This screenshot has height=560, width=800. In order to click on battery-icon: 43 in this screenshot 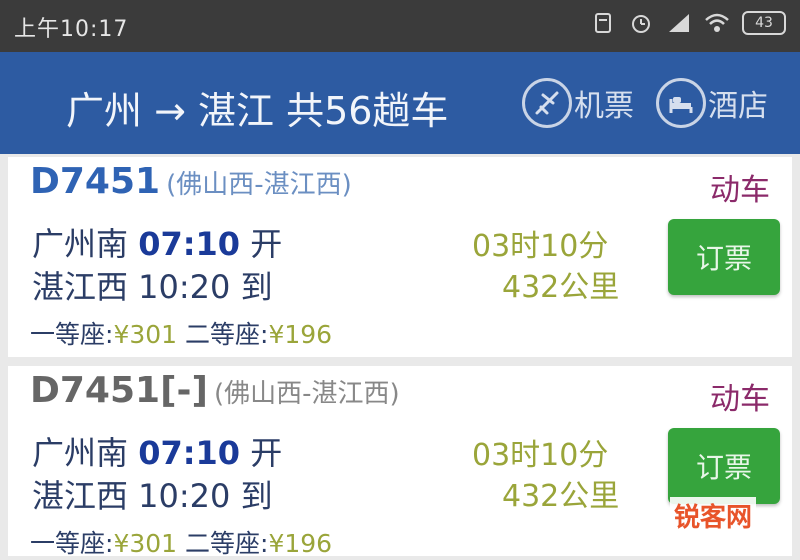, I will do `click(764, 23)`.